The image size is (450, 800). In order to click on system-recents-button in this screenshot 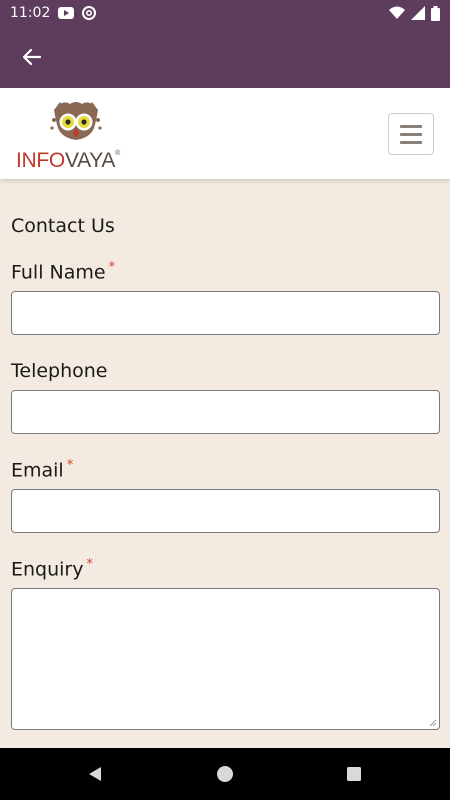, I will do `click(354, 774)`.